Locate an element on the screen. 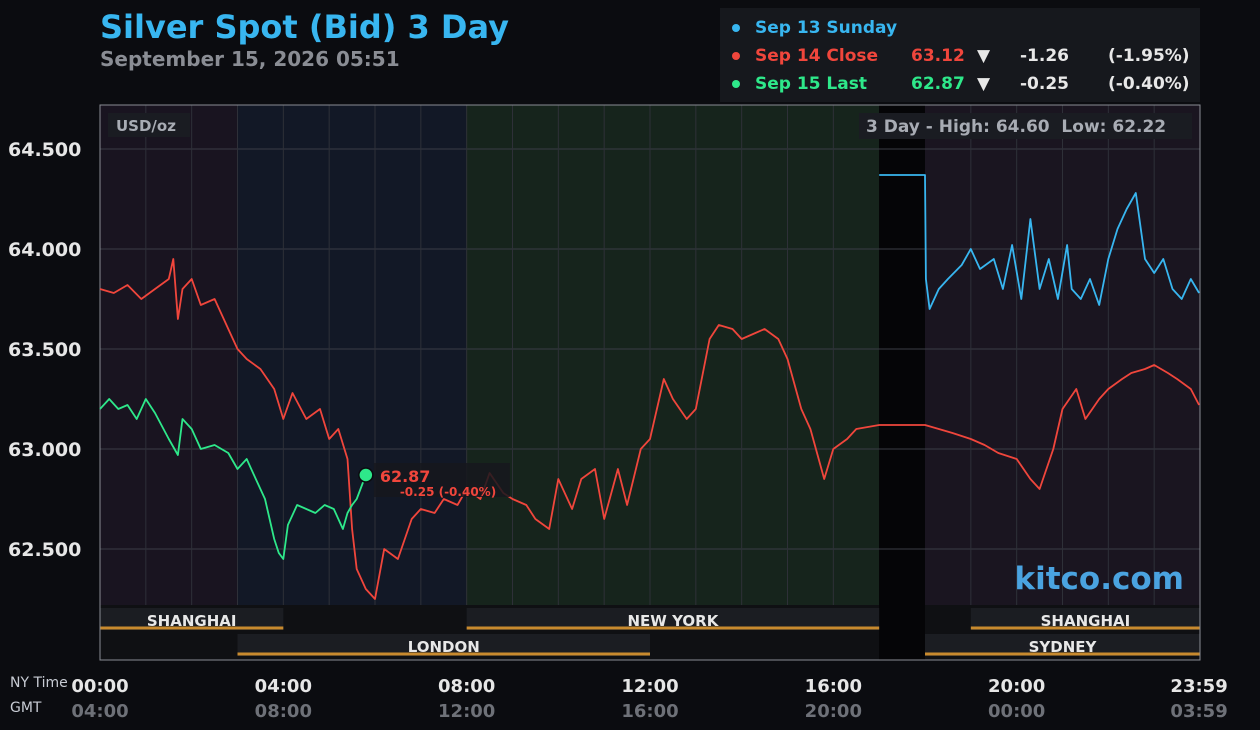 The width and height of the screenshot is (1260, 730). x-tick-ny-label: 08:00 is located at coordinates (466, 686).